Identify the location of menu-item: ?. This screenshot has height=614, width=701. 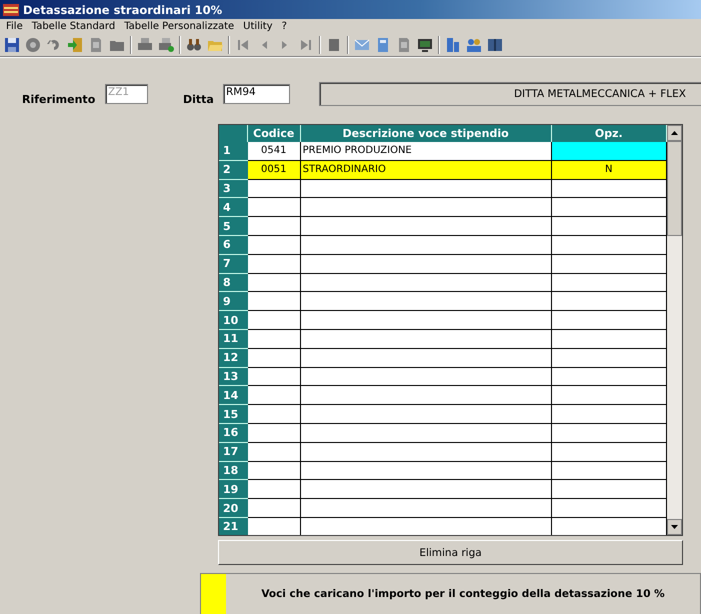
(284, 26).